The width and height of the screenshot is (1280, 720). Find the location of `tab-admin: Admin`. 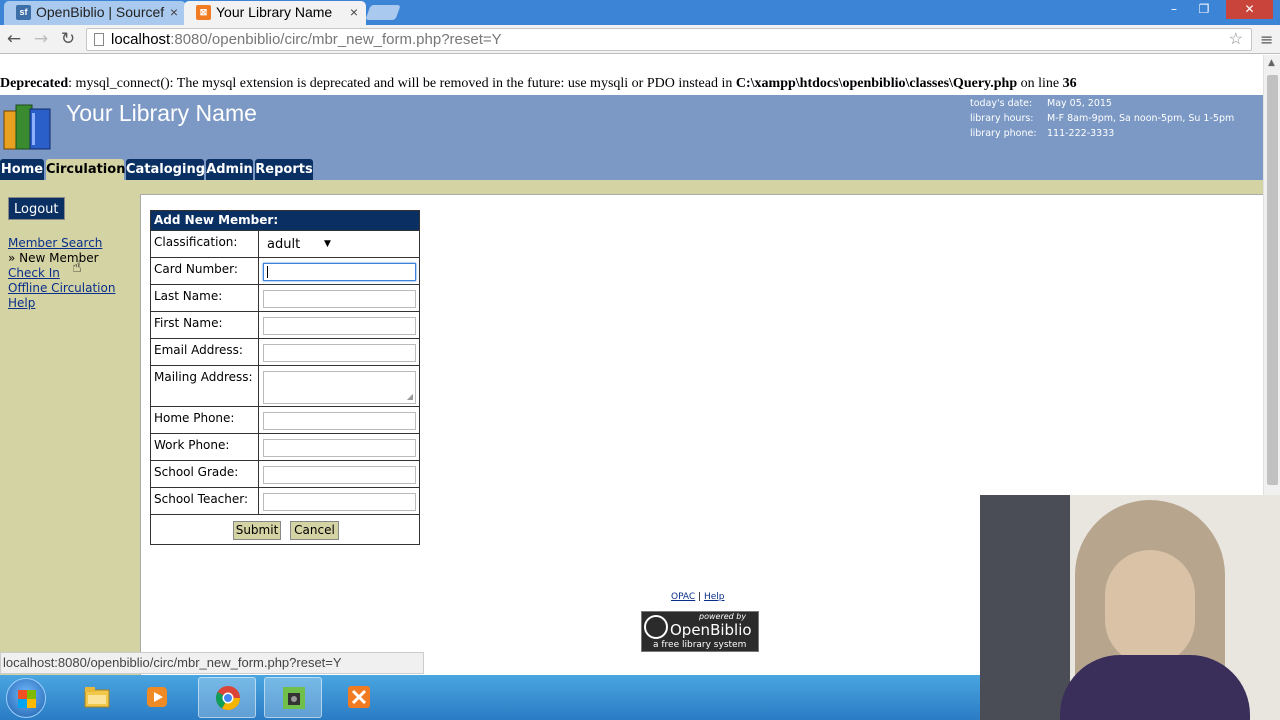

tab-admin: Admin is located at coordinates (229, 169).